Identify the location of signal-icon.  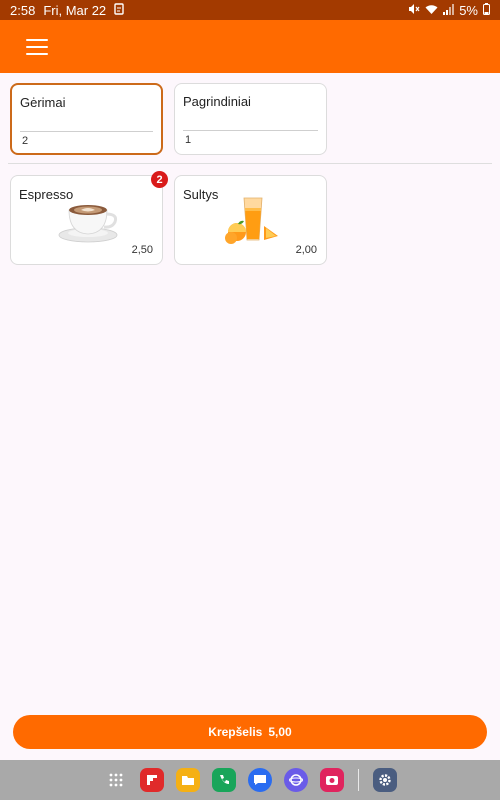
(449, 10).